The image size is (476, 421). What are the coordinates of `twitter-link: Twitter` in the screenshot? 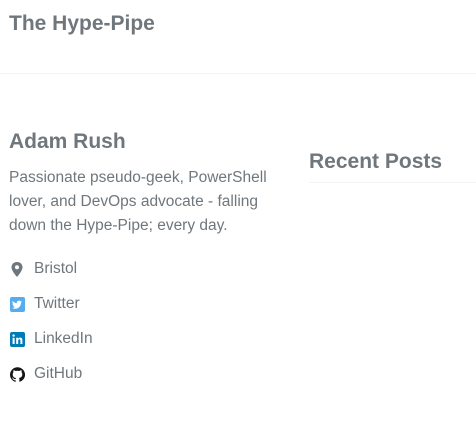 It's located at (51, 304).